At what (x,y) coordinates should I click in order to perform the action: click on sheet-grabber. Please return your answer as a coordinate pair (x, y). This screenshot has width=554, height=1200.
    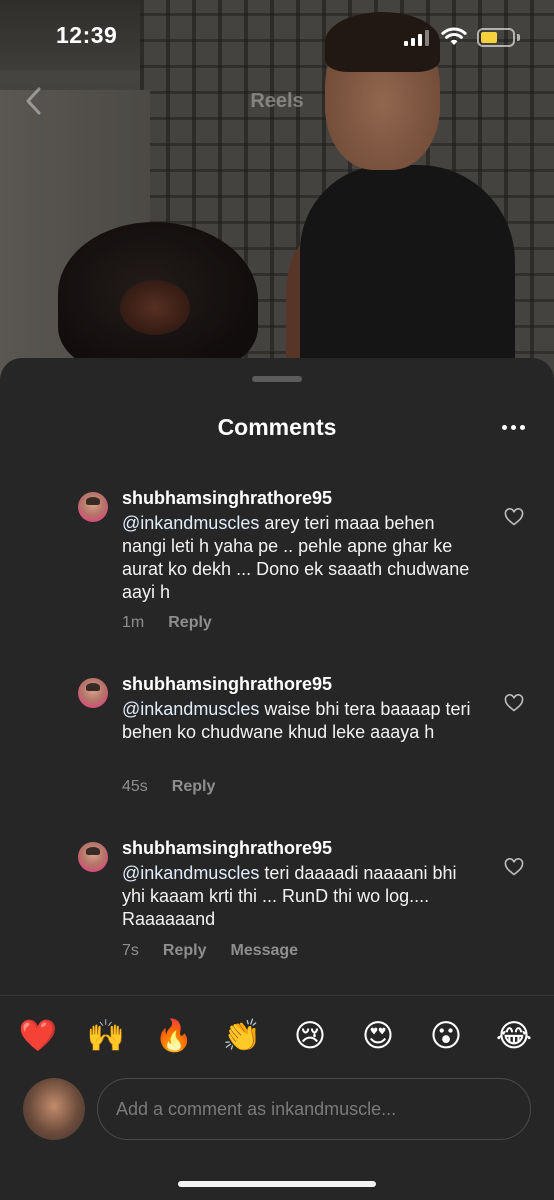
    Looking at the image, I should click on (277, 379).